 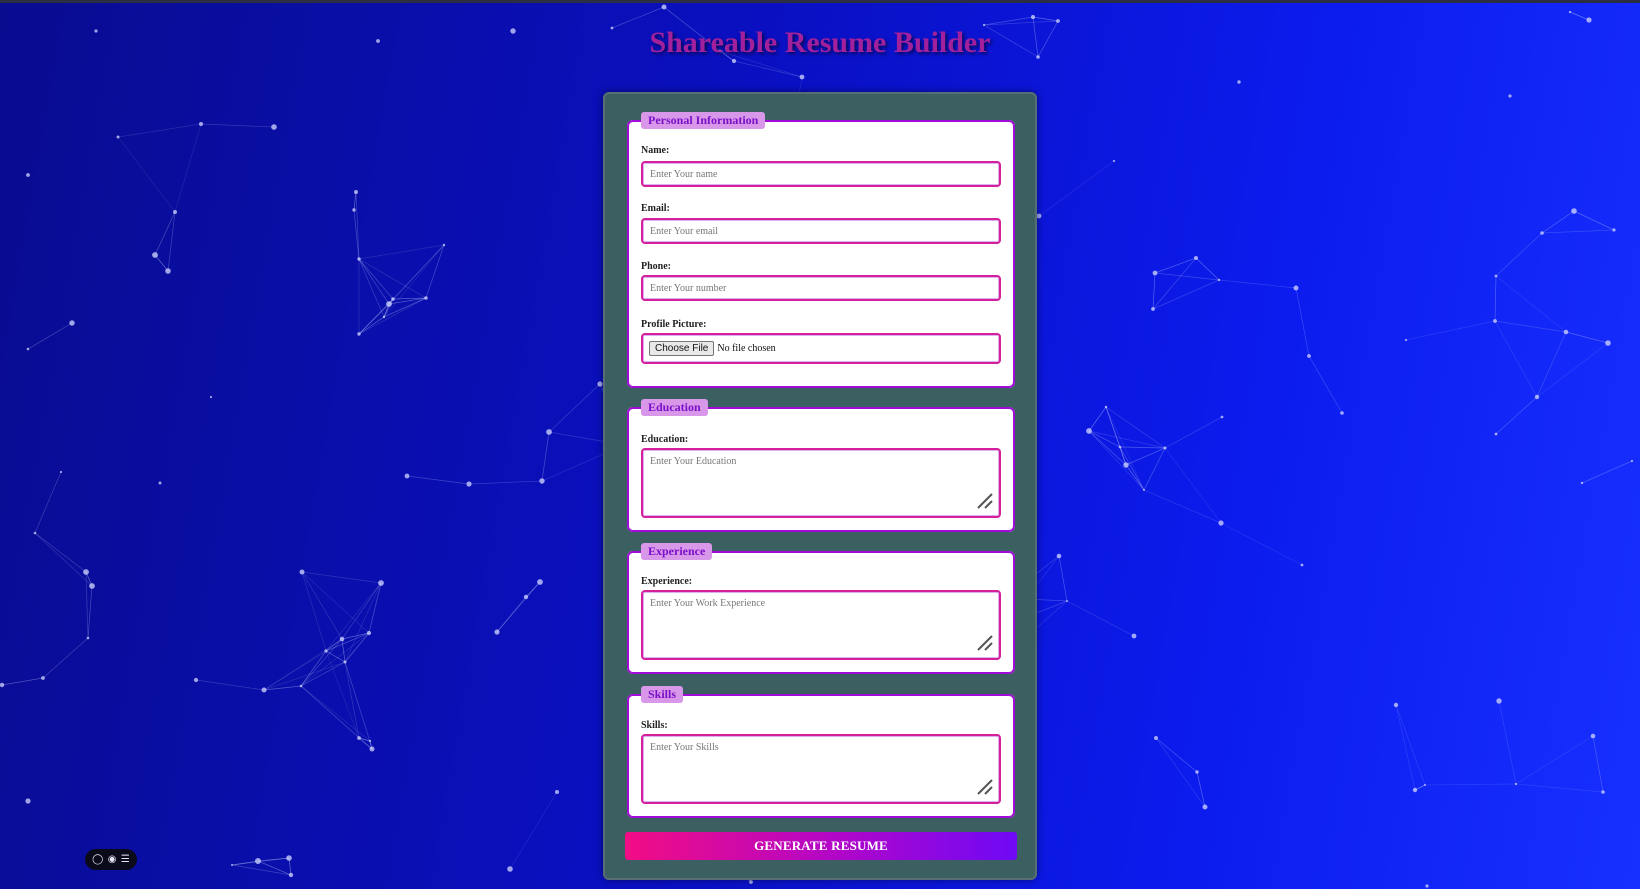 I want to click on education-legend: Education, so click(x=674, y=407).